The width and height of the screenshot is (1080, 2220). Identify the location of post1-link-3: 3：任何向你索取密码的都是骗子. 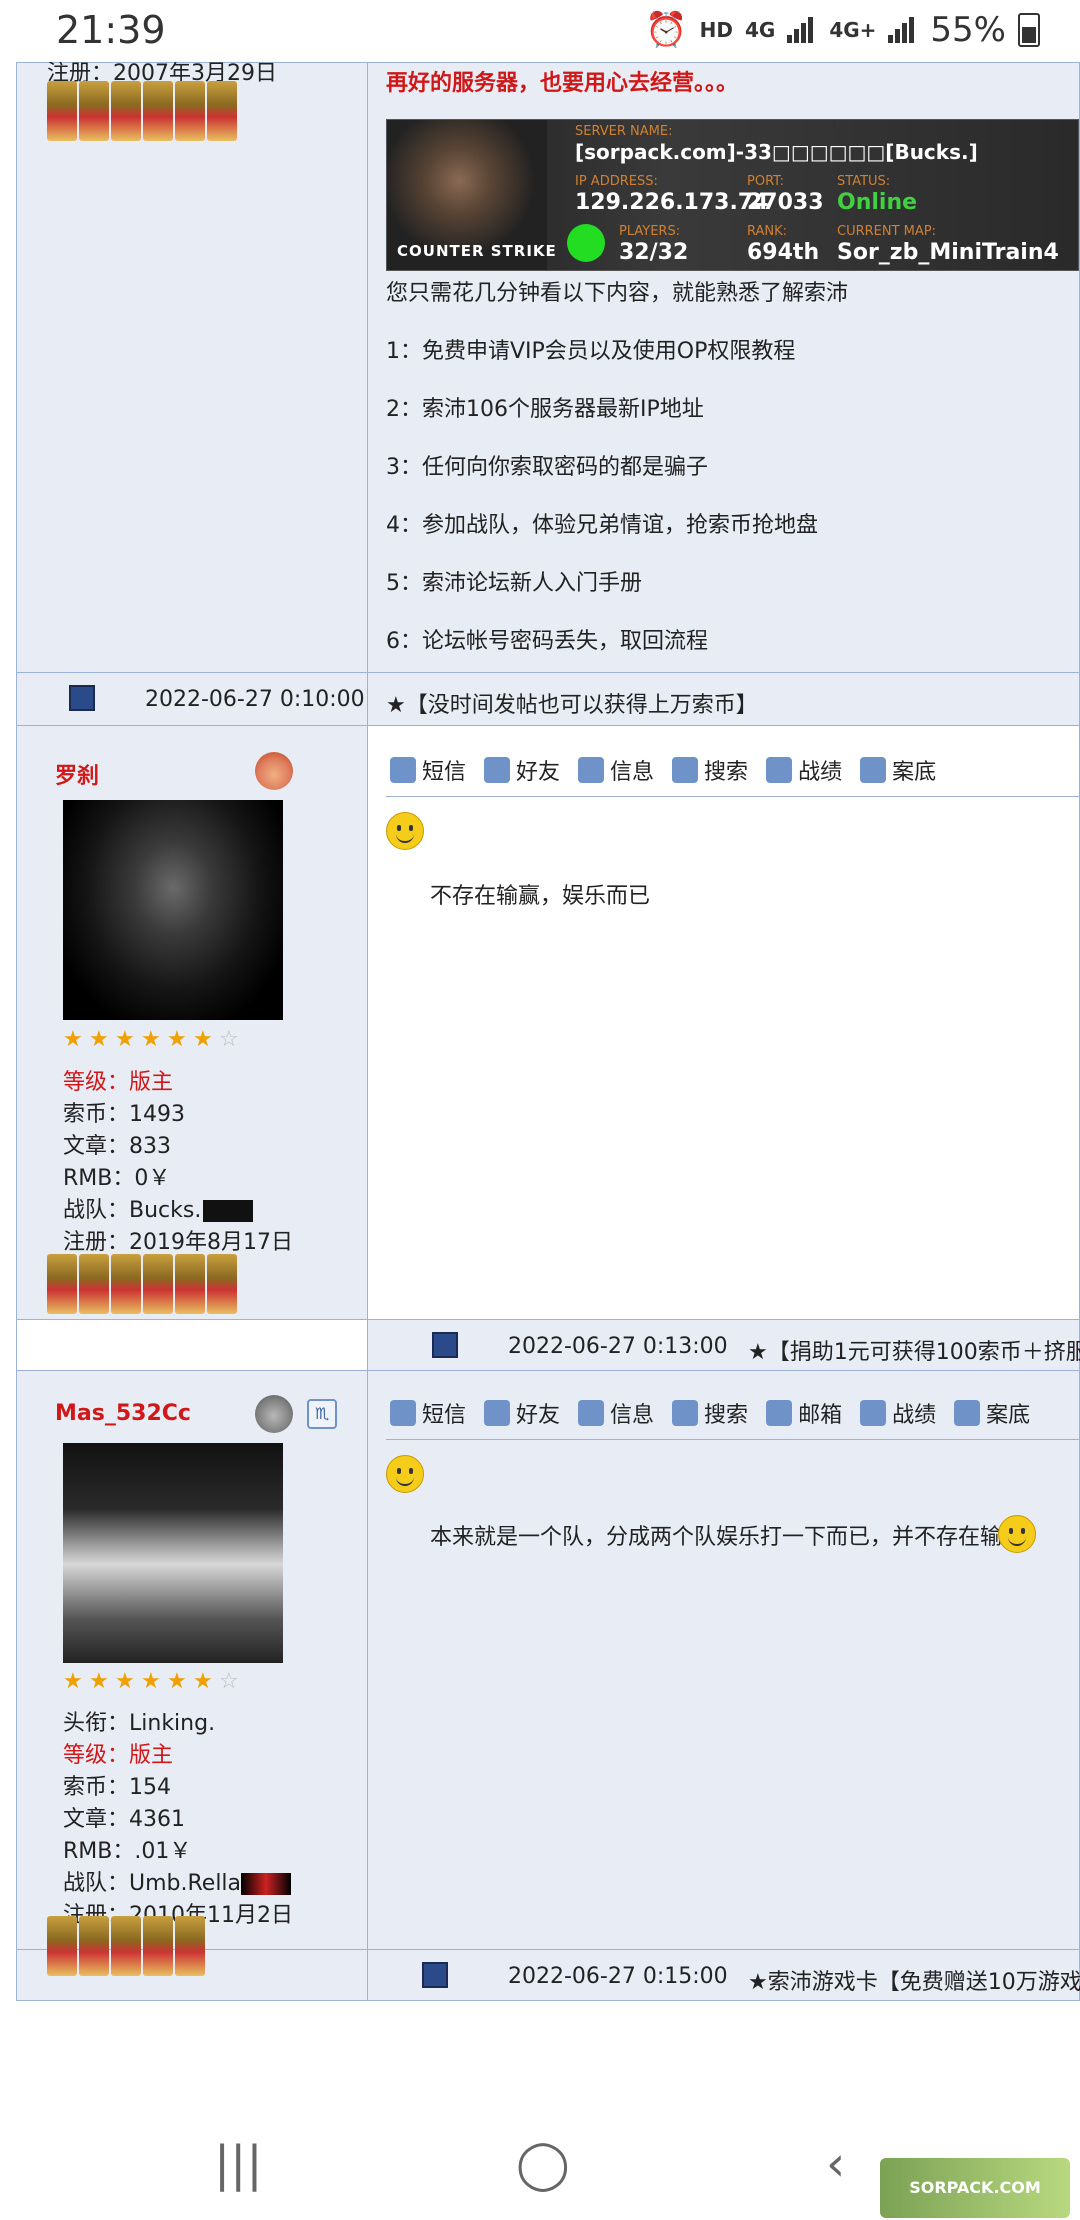
(547, 465).